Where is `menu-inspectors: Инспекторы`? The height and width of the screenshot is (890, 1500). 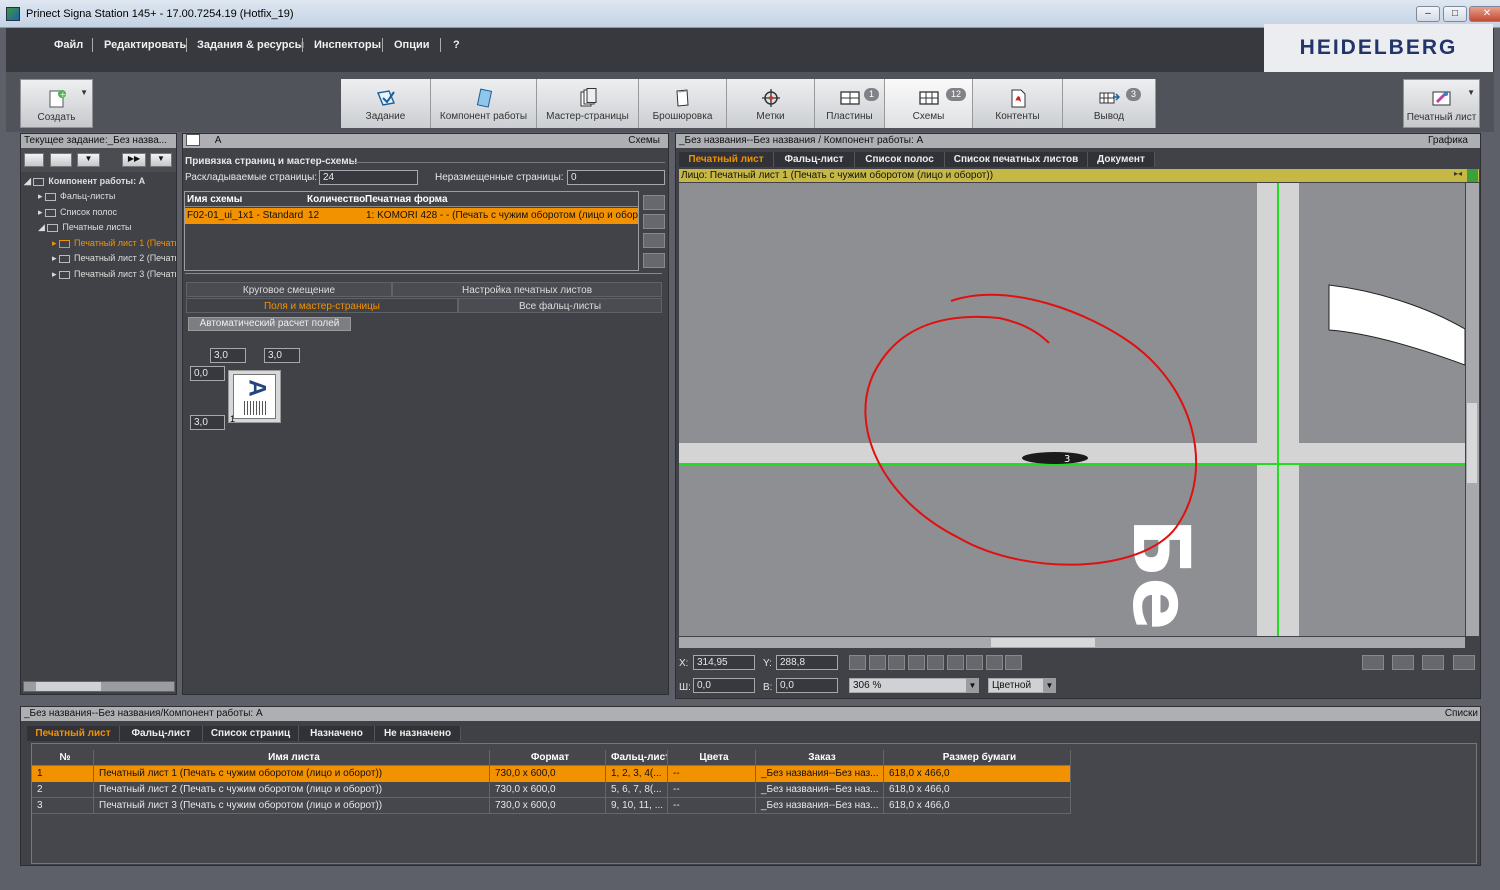 menu-inspectors: Инспекторы is located at coordinates (347, 45).